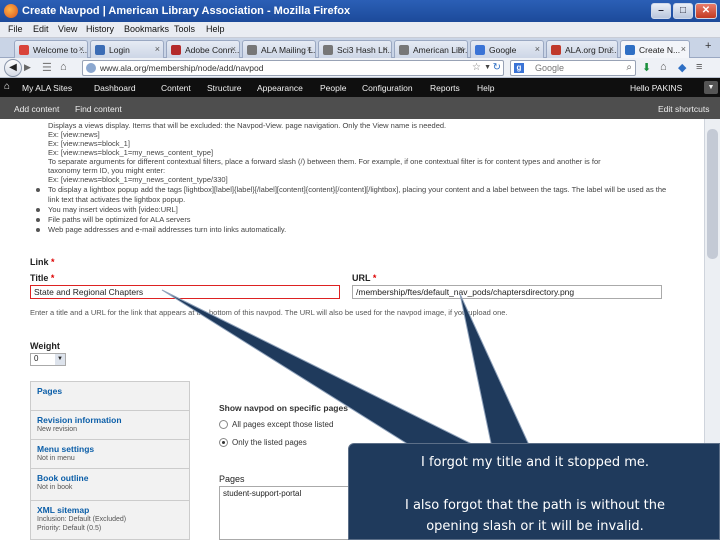 The height and width of the screenshot is (540, 720). Describe the element at coordinates (127, 49) in the screenshot. I see `browser-tab: Login ×` at that location.